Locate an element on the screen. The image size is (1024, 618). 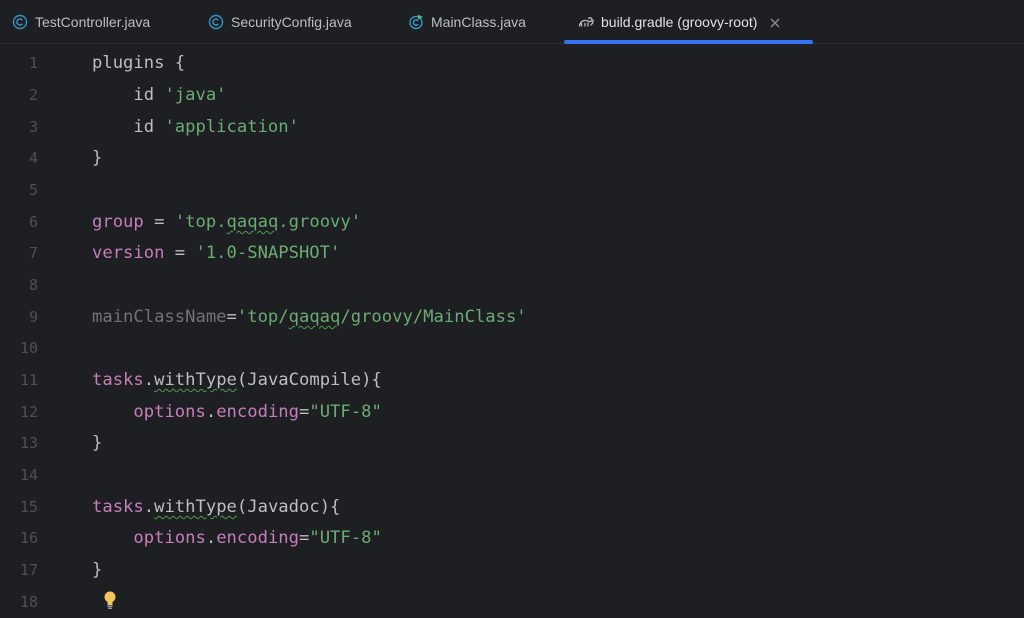
tab-label: build.gradle (groovy-root) is located at coordinates (679, 22).